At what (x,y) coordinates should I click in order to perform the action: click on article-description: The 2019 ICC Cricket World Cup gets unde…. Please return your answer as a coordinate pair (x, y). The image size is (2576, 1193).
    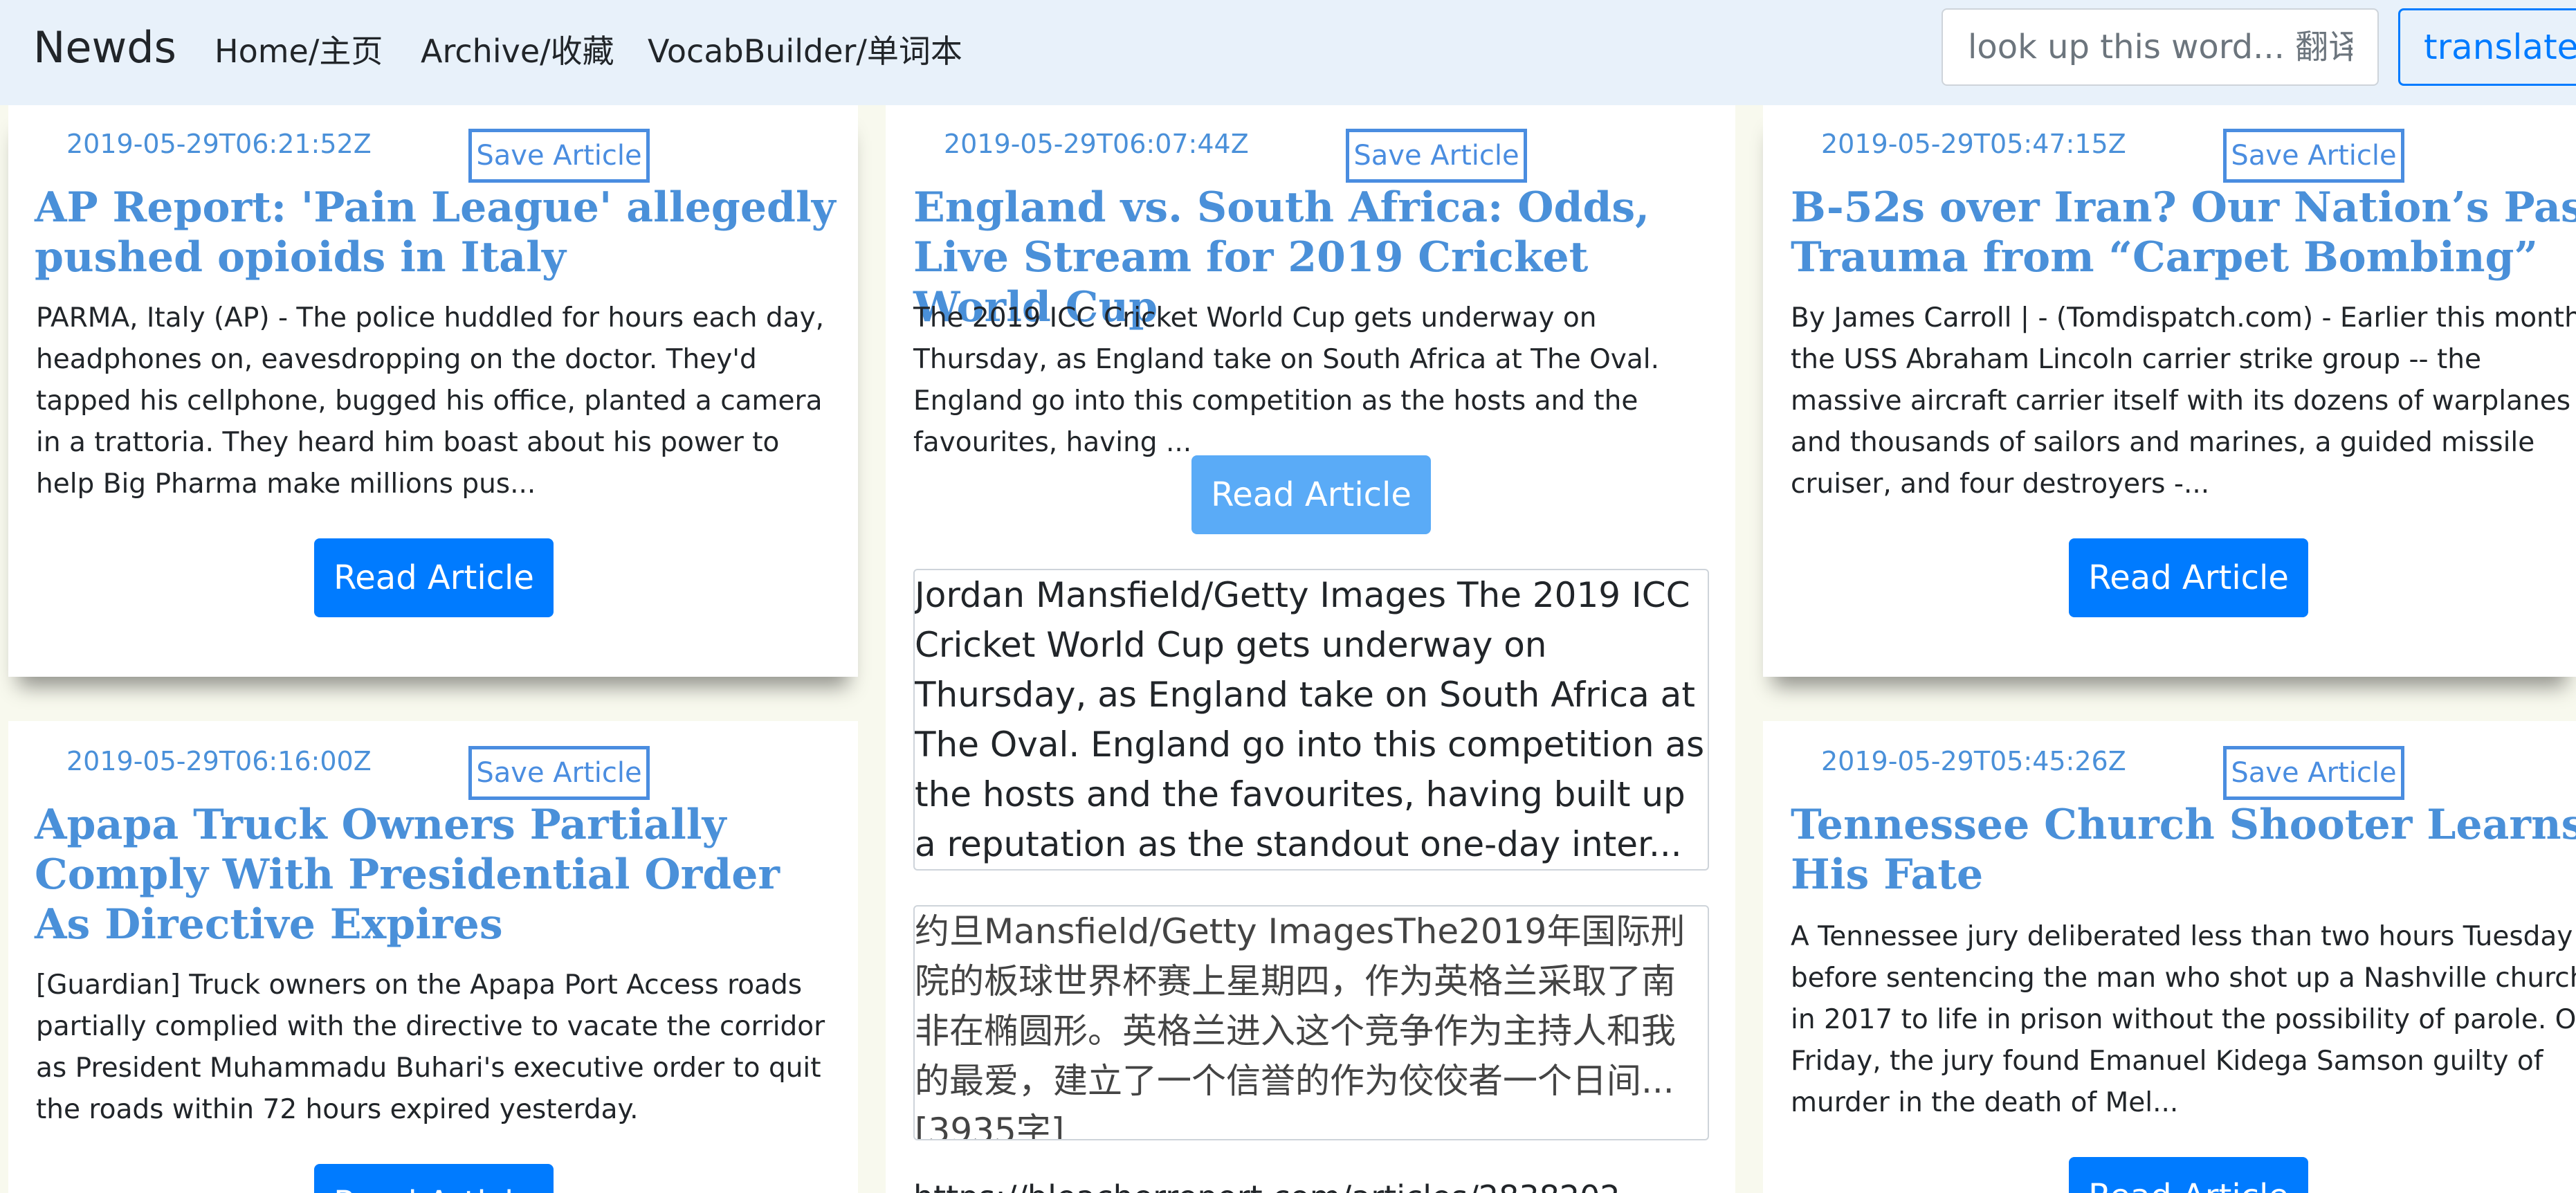
    Looking at the image, I should click on (1287, 380).